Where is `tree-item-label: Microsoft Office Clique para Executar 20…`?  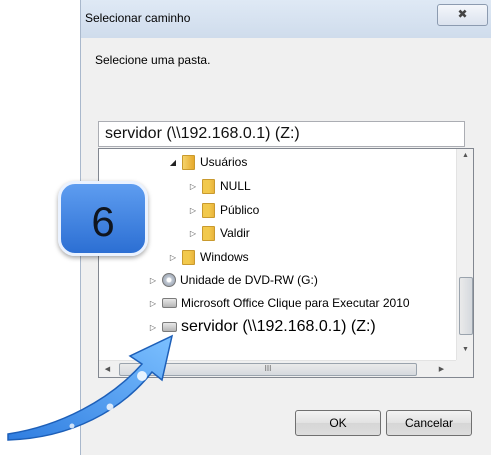
tree-item-label: Microsoft Office Clique para Executar 20… is located at coordinates (295, 303).